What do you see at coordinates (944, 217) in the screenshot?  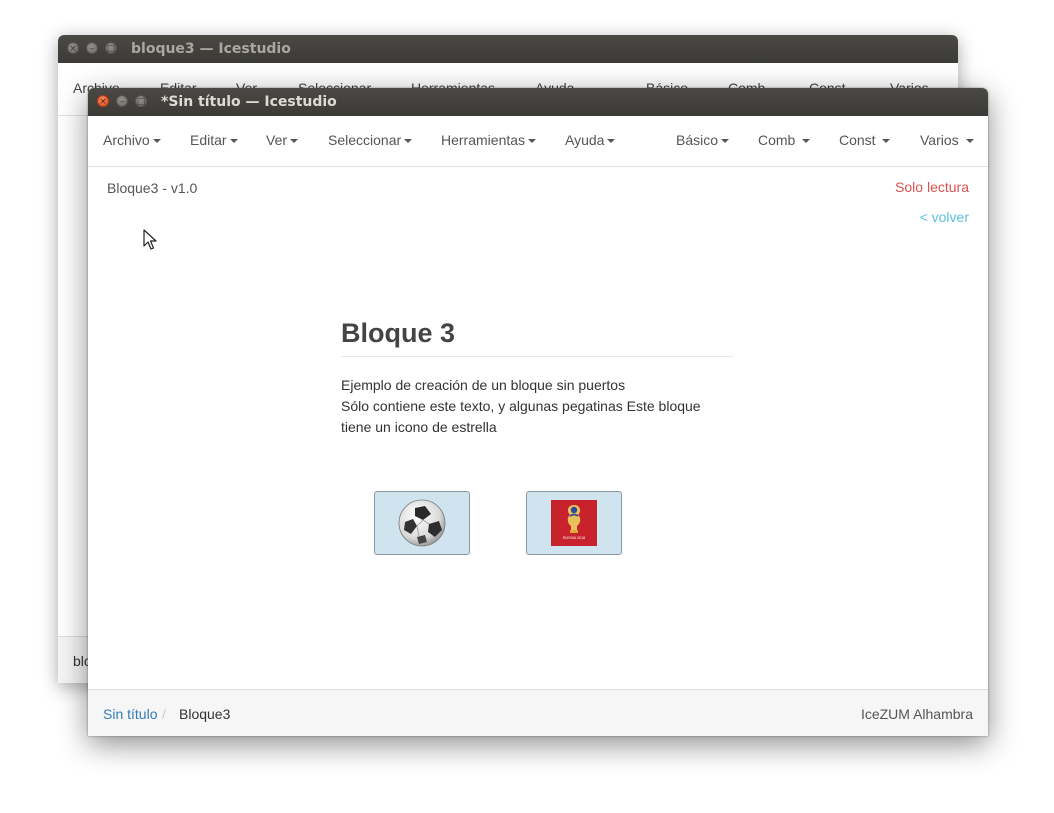 I see `back-link: < volver` at bounding box center [944, 217].